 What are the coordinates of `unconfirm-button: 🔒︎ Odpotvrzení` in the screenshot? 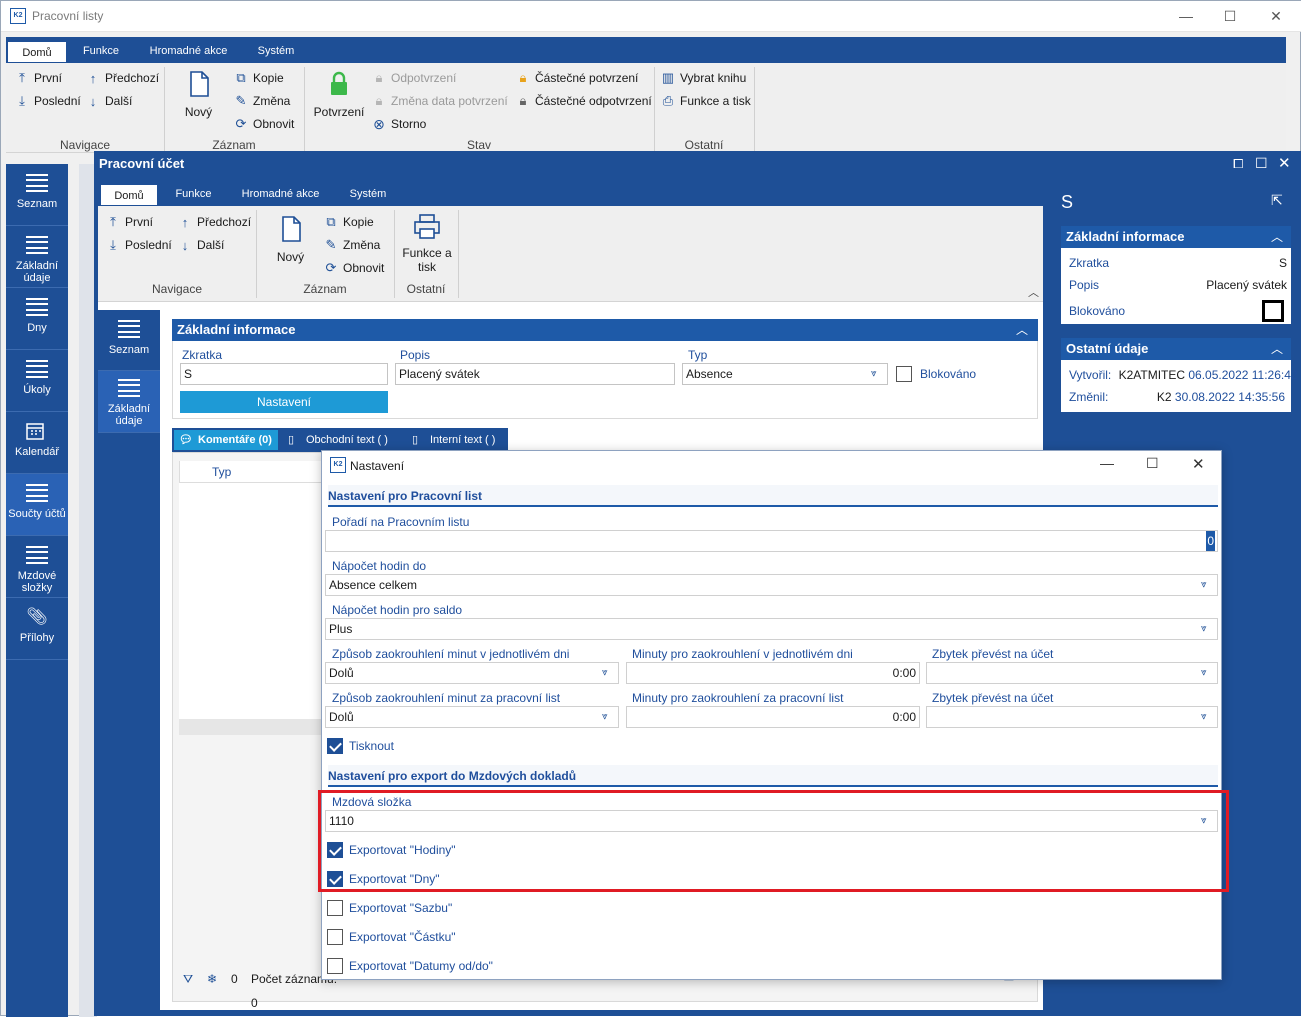 It's located at (414, 78).